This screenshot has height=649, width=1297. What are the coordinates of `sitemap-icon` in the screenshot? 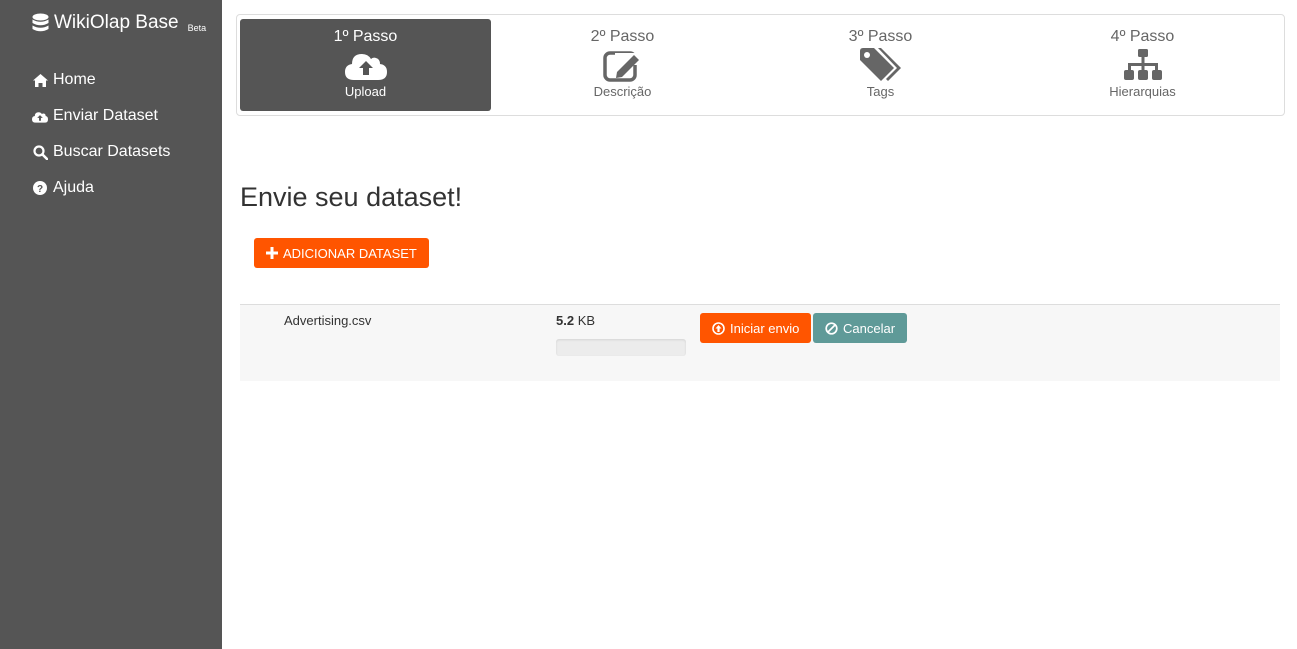 It's located at (1143, 65).